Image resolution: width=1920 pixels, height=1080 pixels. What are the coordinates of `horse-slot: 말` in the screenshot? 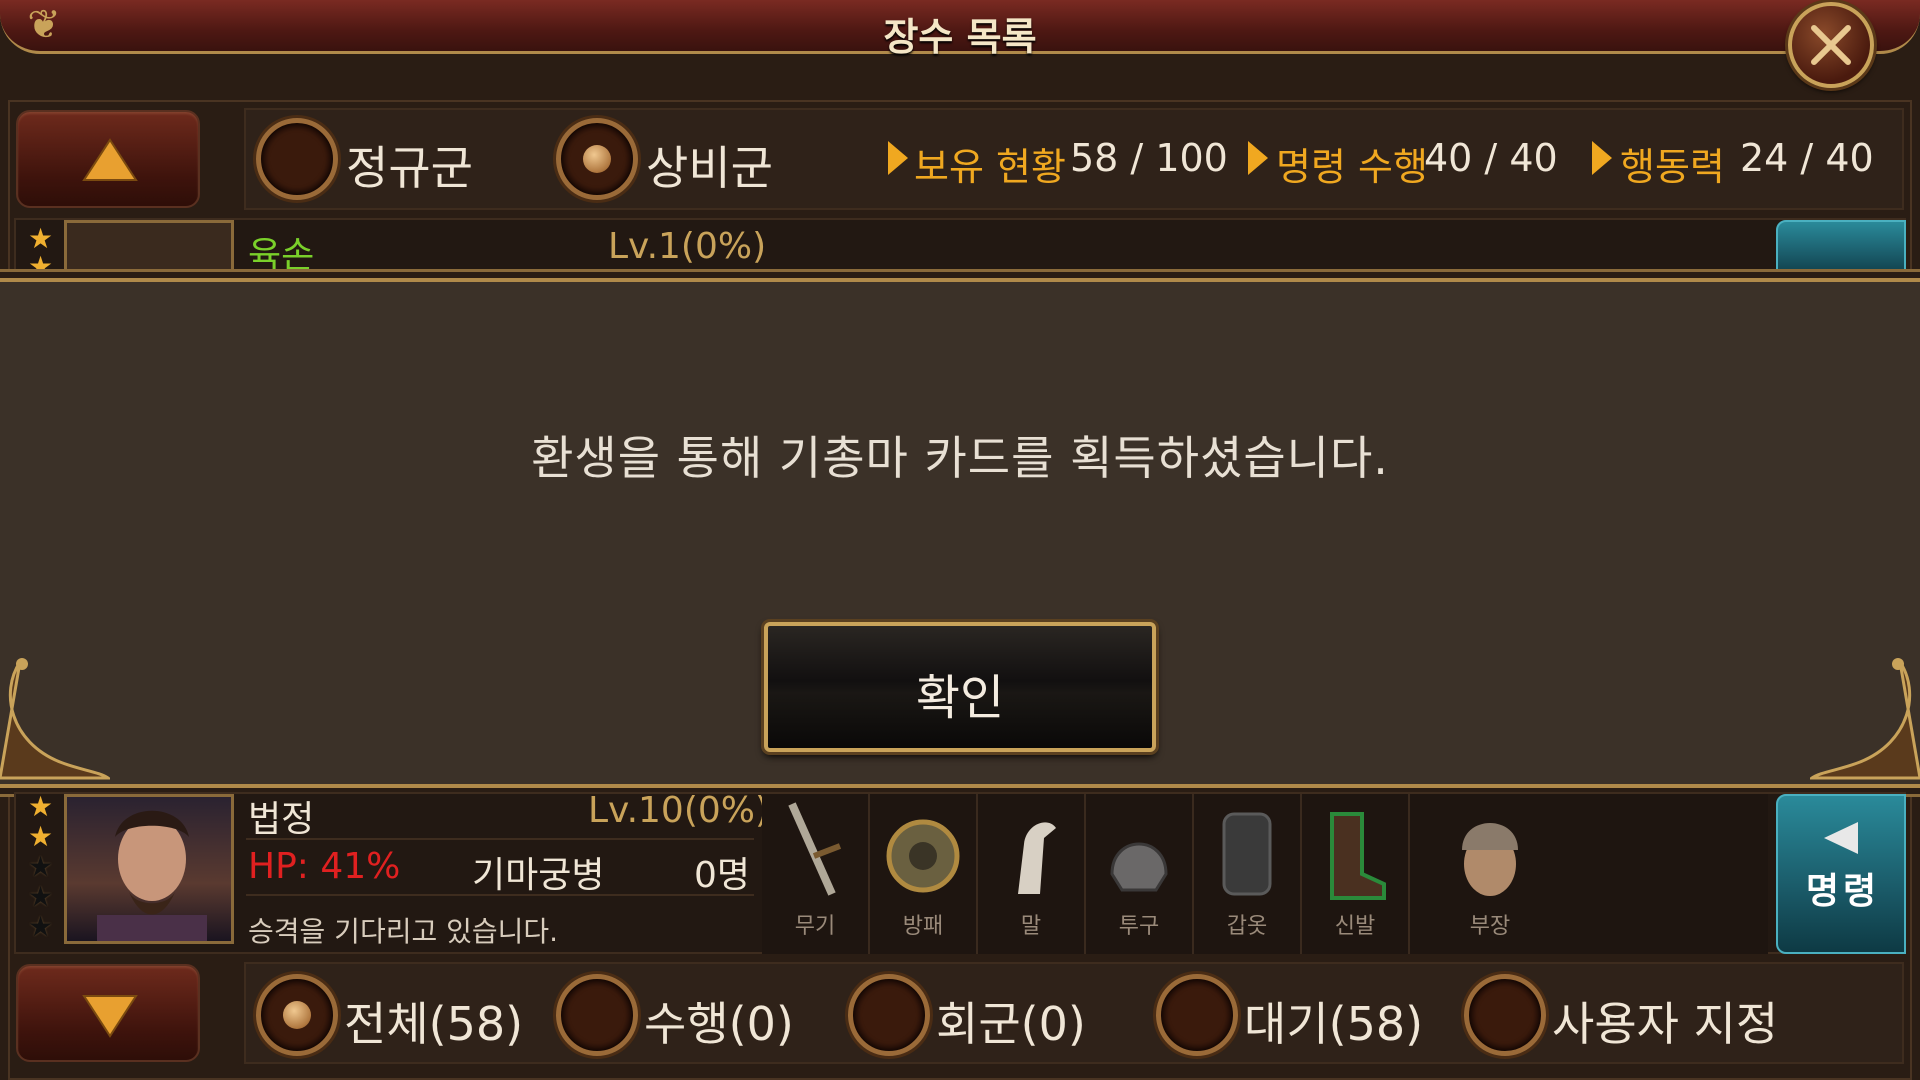 It's located at (1032, 874).